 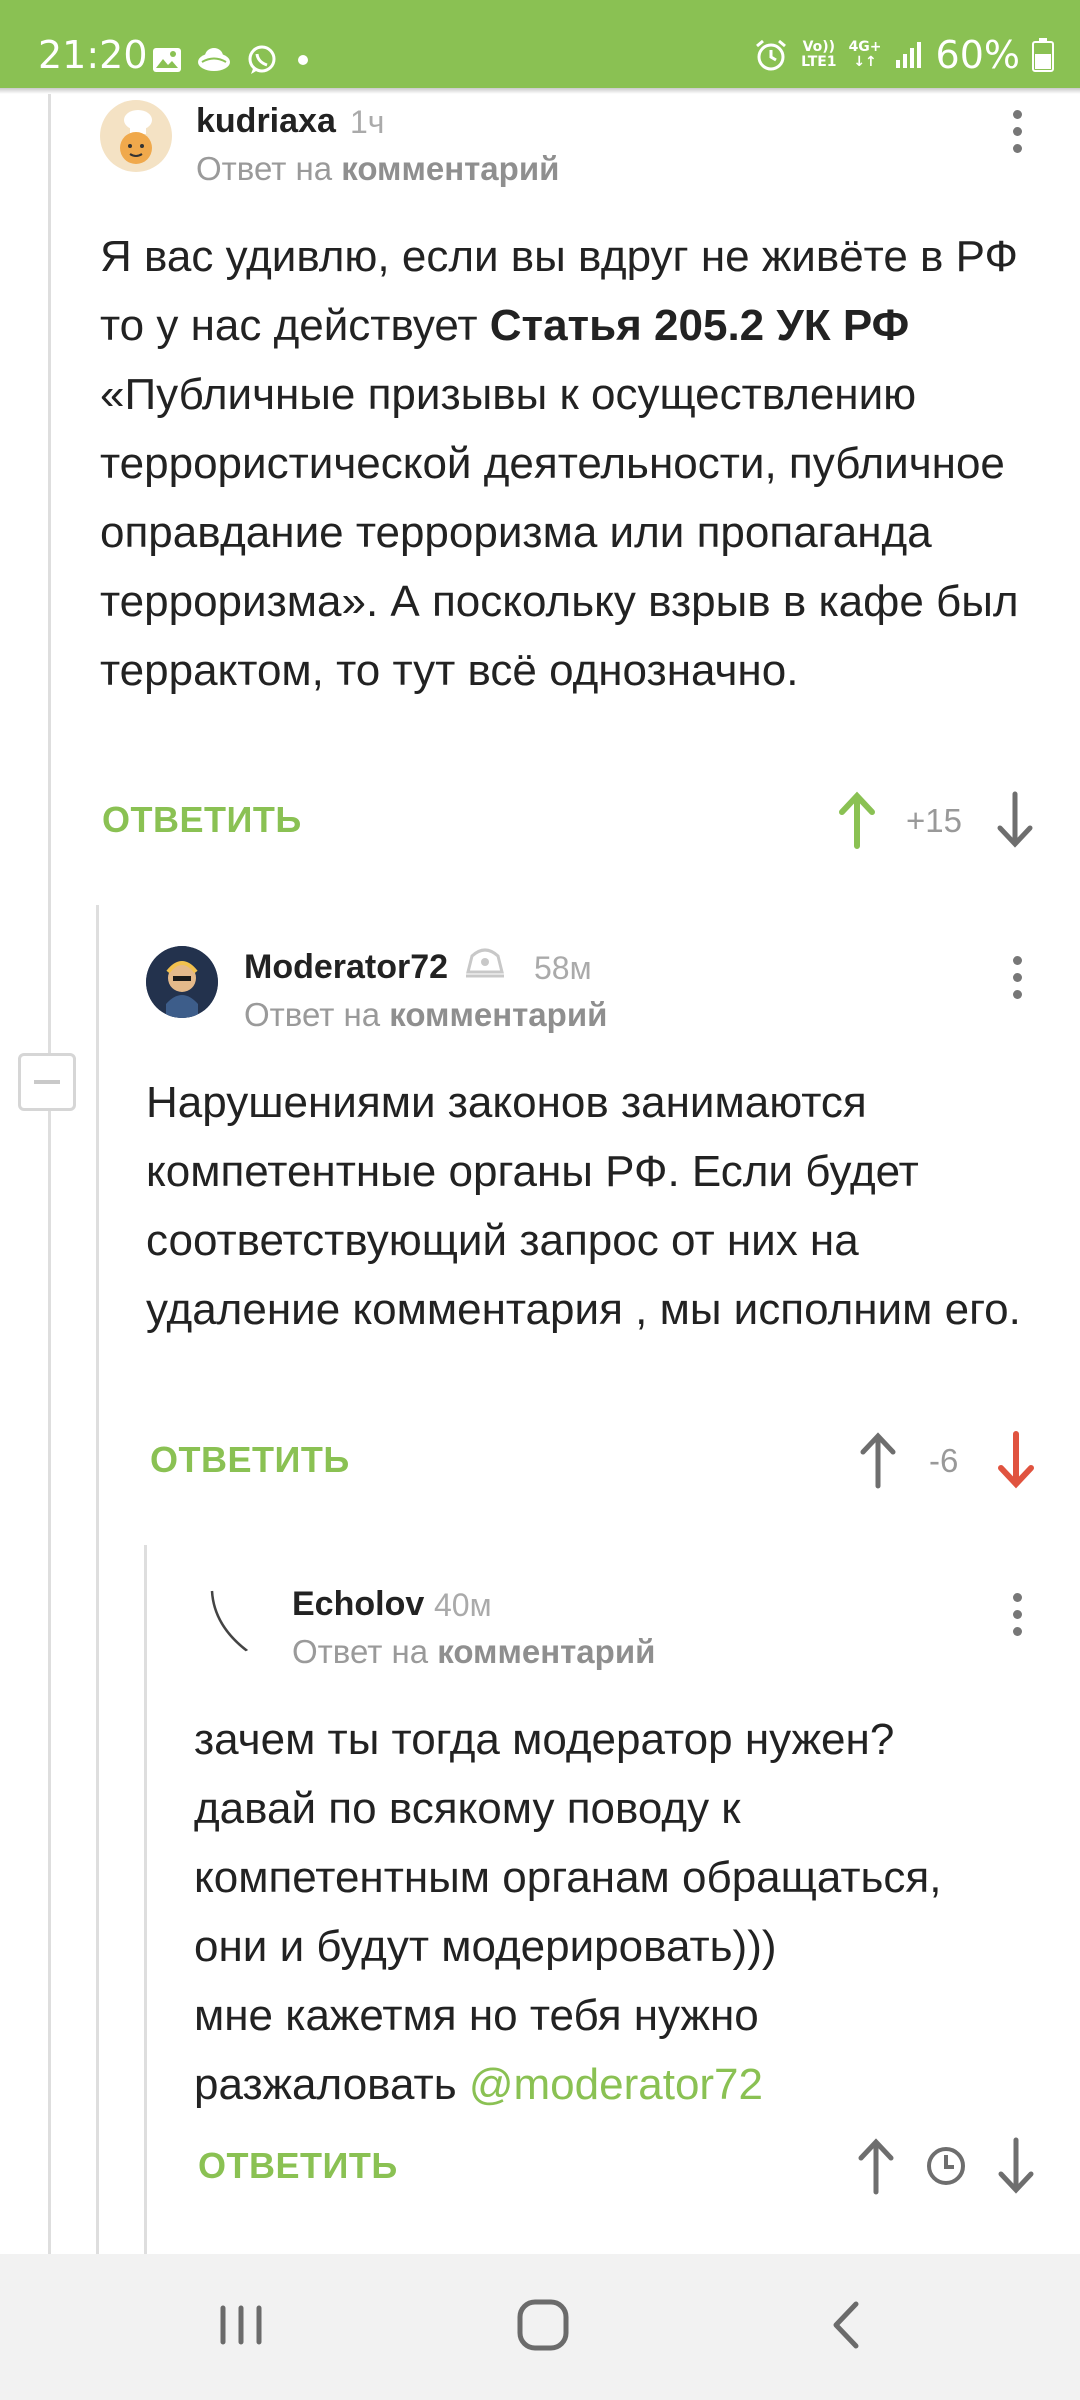 What do you see at coordinates (563, 968) in the screenshot?
I see `comment-time: 58м` at bounding box center [563, 968].